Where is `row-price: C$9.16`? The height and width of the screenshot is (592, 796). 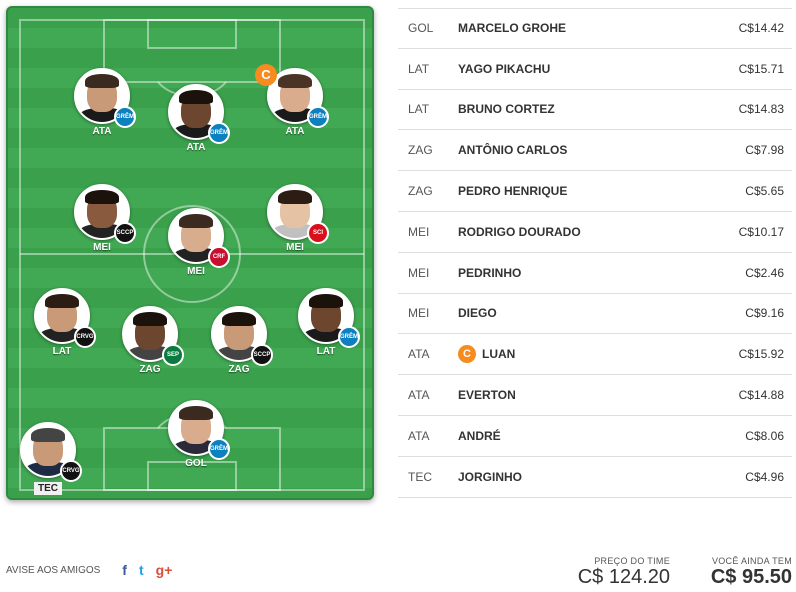
row-price: C$9.16 is located at coordinates (764, 313).